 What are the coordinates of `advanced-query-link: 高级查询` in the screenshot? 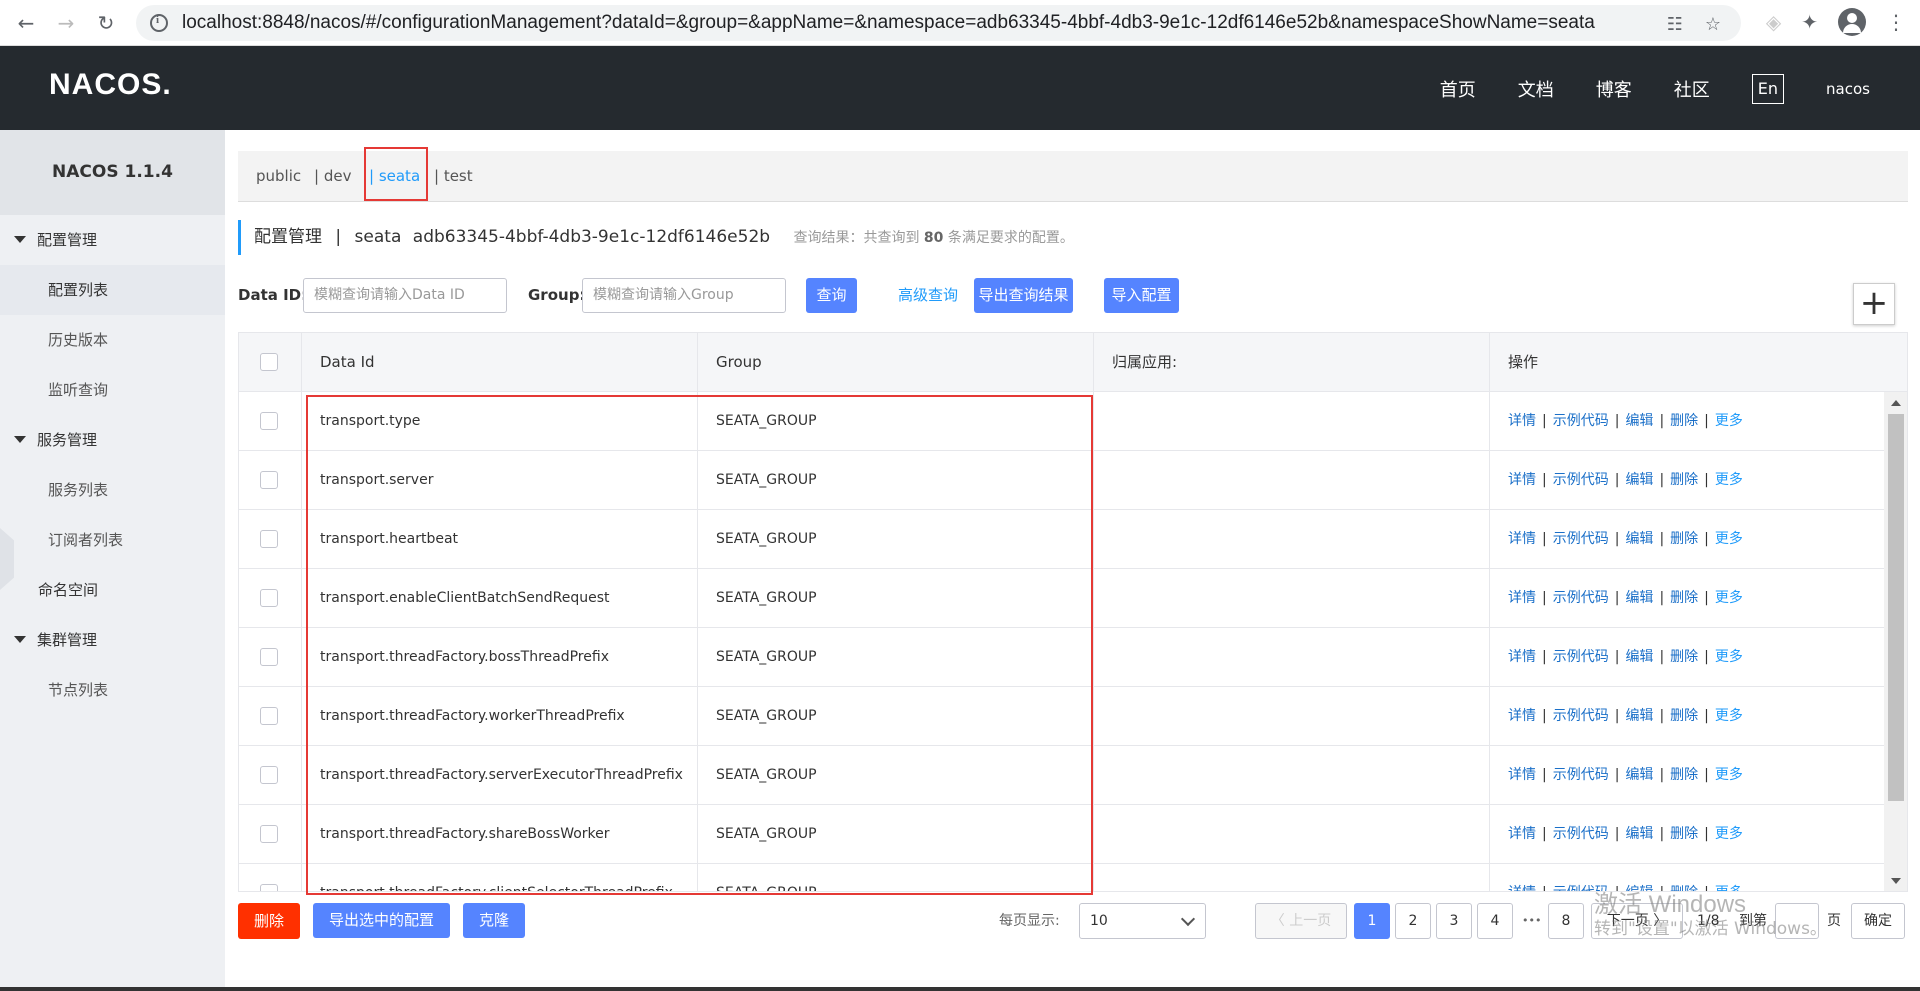 It's located at (928, 295).